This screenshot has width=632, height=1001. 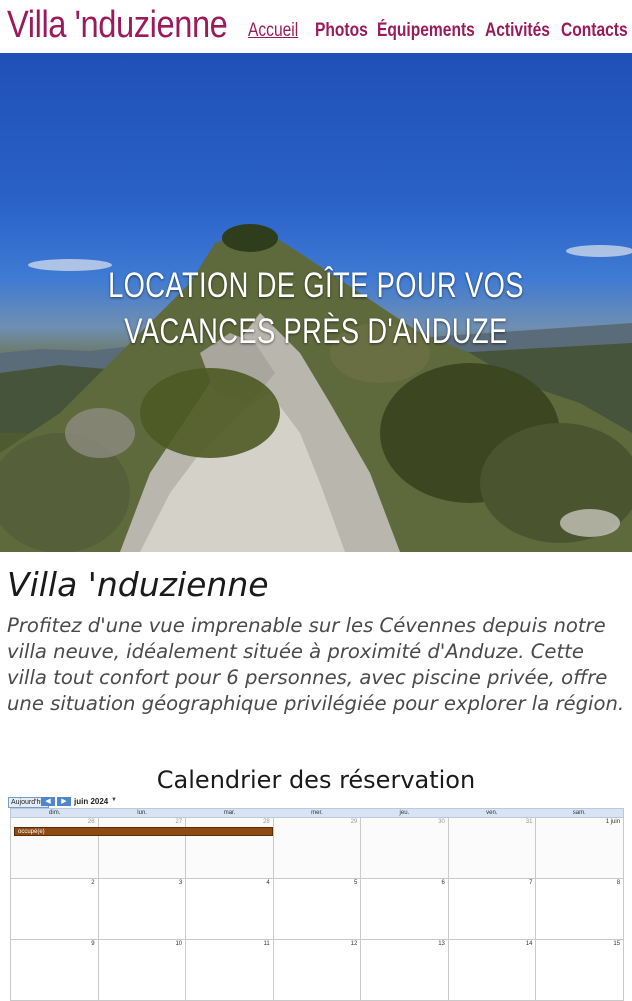 What do you see at coordinates (266, 822) in the screenshot?
I see `day-number: 28` at bounding box center [266, 822].